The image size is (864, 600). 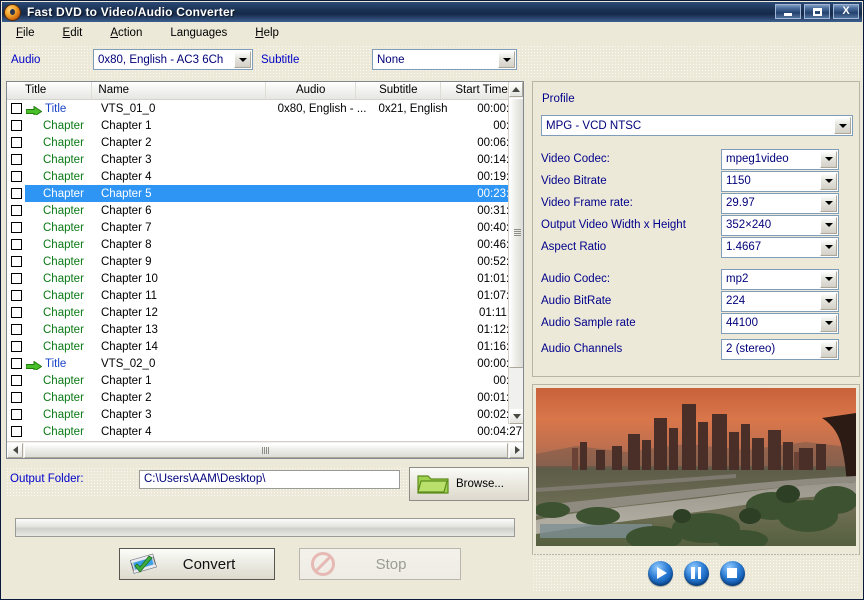 I want to click on table-row: ChapterChapter 300:02:57:22, so click(x=265, y=414).